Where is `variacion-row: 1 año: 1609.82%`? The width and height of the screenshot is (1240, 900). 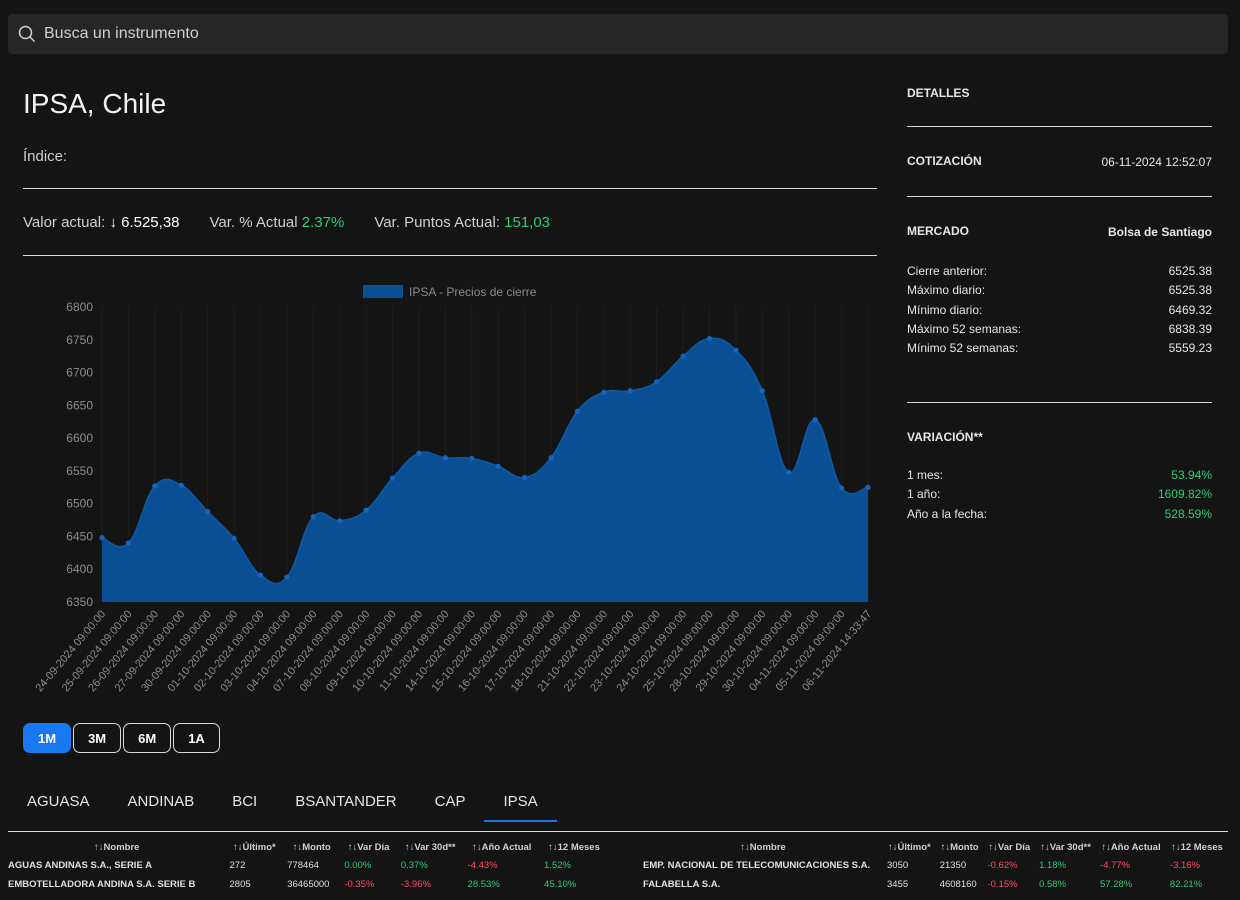
variacion-row: 1 año: 1609.82% is located at coordinates (1059, 494).